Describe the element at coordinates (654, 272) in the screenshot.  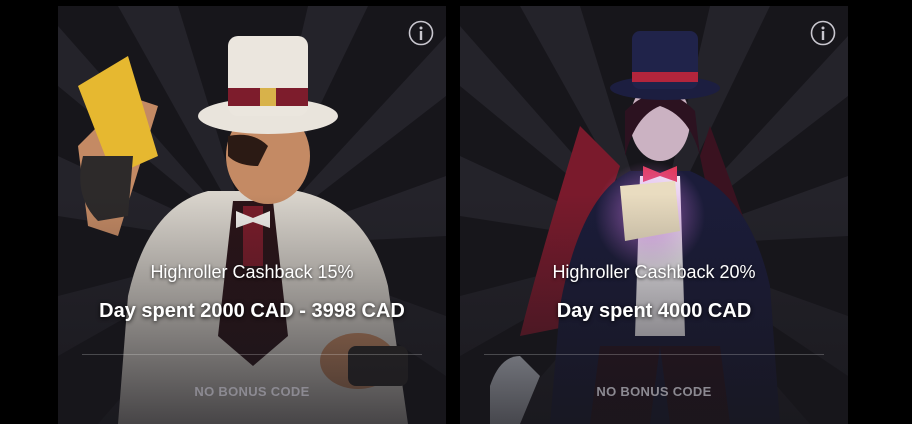
I see `cashback-title: Highroller Cashback 20%` at that location.